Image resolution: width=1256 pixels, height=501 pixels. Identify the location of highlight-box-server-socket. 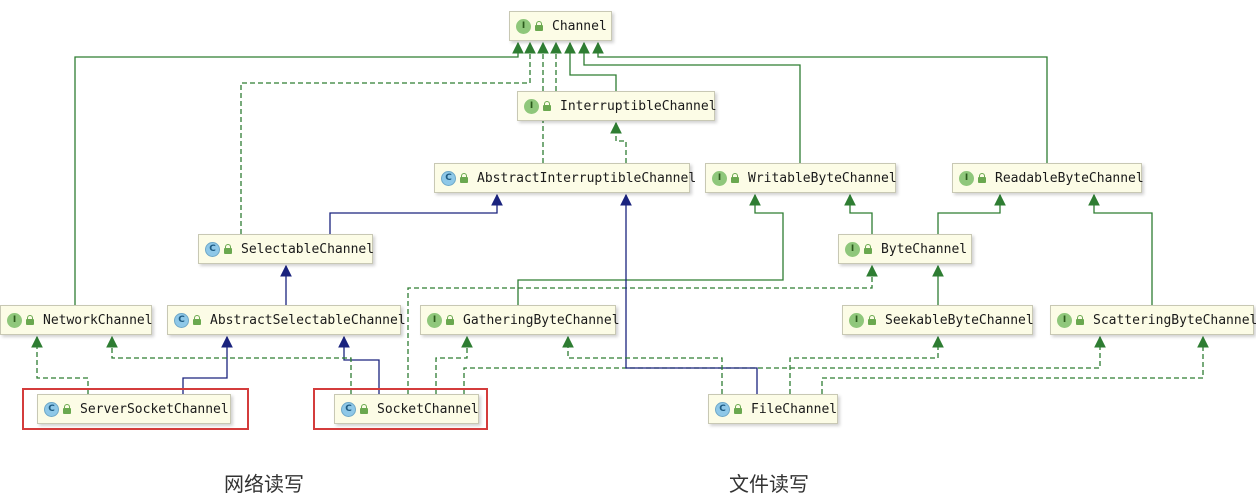
(135, 409).